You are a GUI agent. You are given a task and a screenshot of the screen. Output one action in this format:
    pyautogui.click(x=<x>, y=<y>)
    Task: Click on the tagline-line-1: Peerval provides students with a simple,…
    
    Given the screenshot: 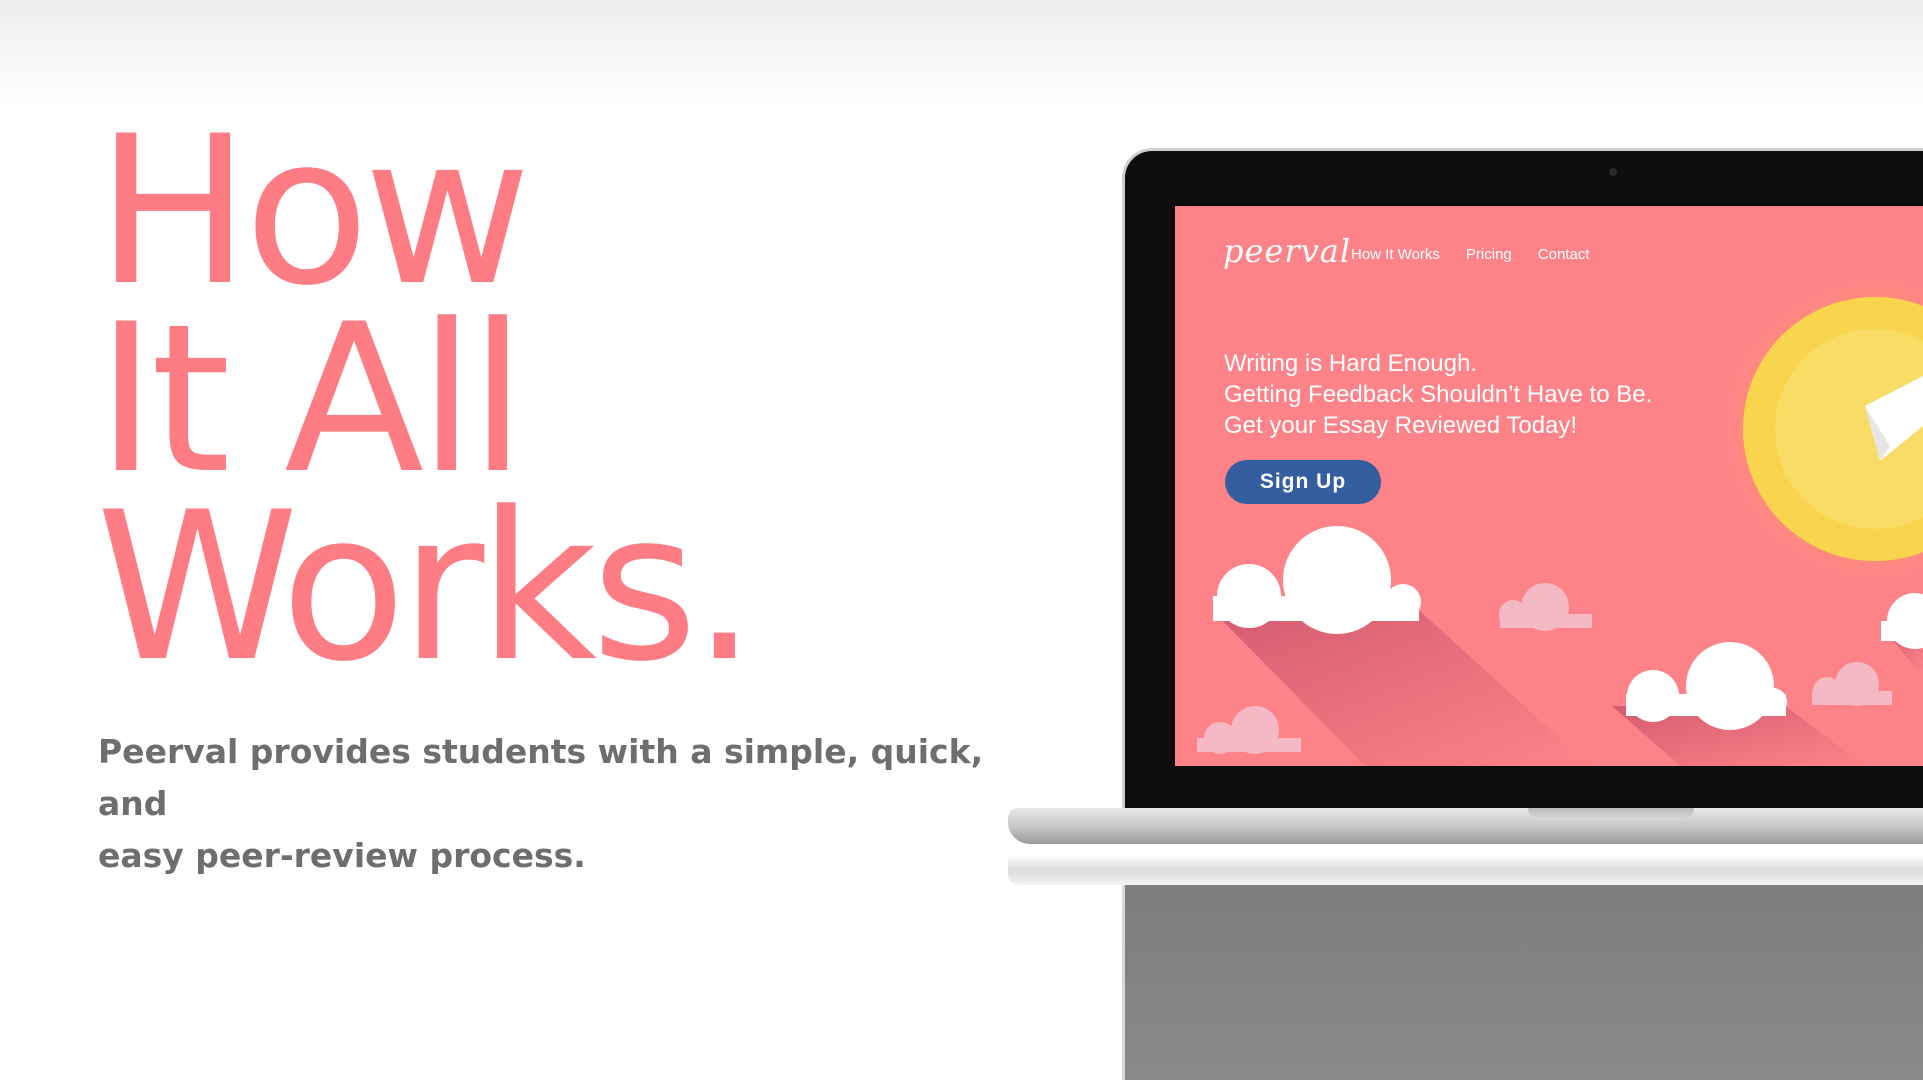 What is the action you would take?
    pyautogui.click(x=541, y=777)
    